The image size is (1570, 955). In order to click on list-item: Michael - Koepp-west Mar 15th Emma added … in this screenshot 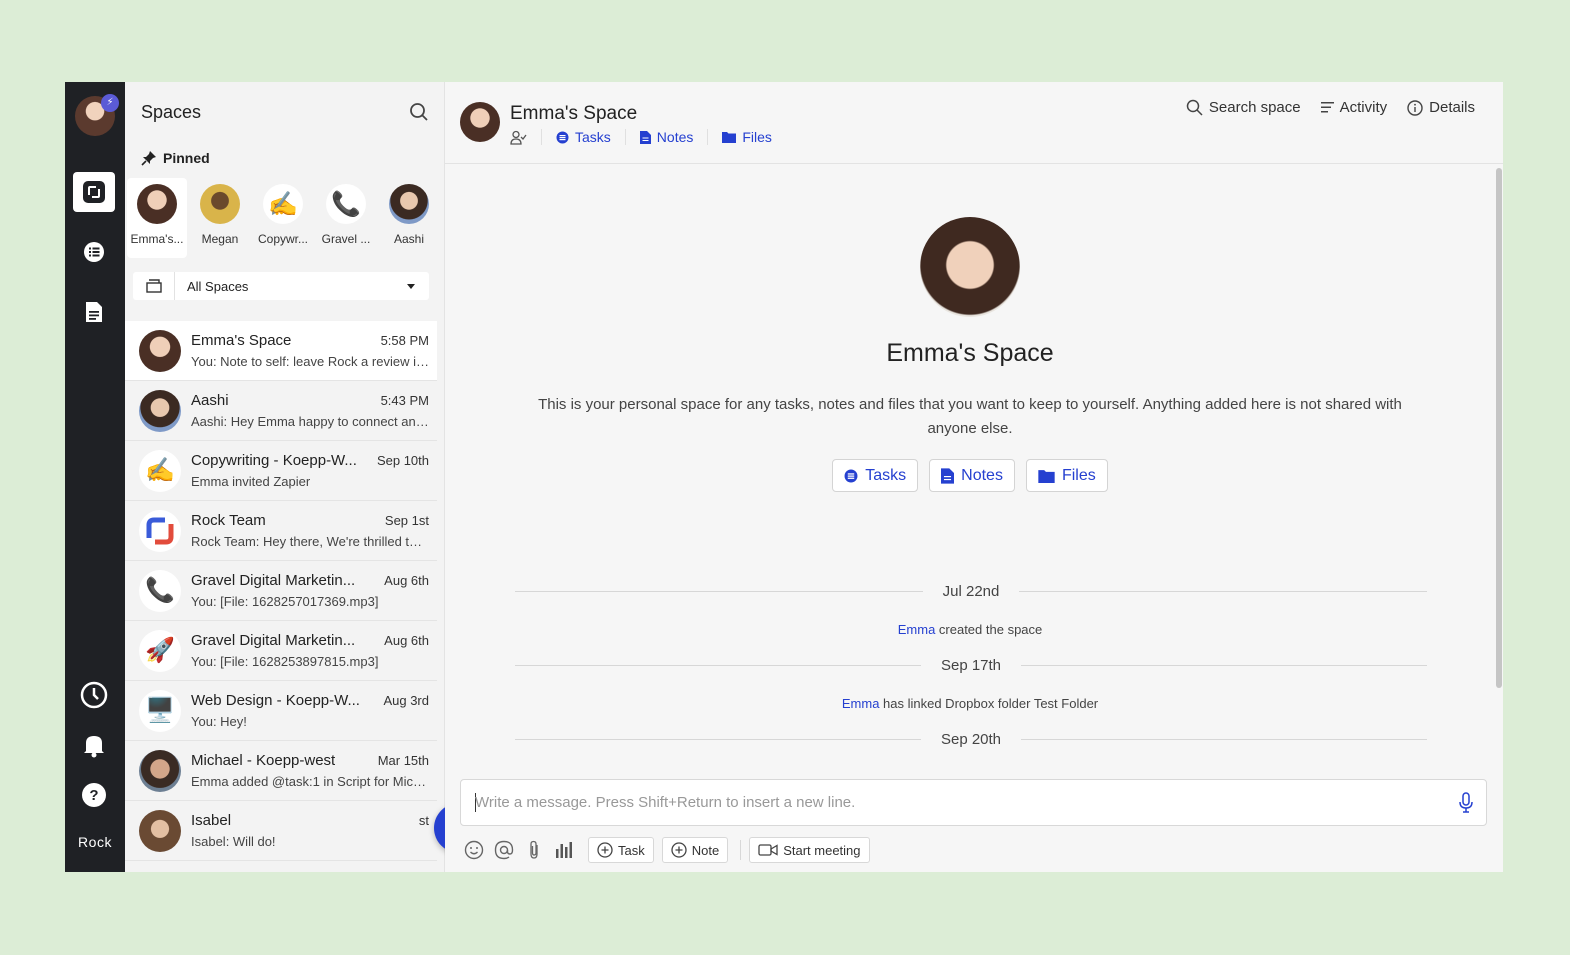, I will do `click(281, 771)`.